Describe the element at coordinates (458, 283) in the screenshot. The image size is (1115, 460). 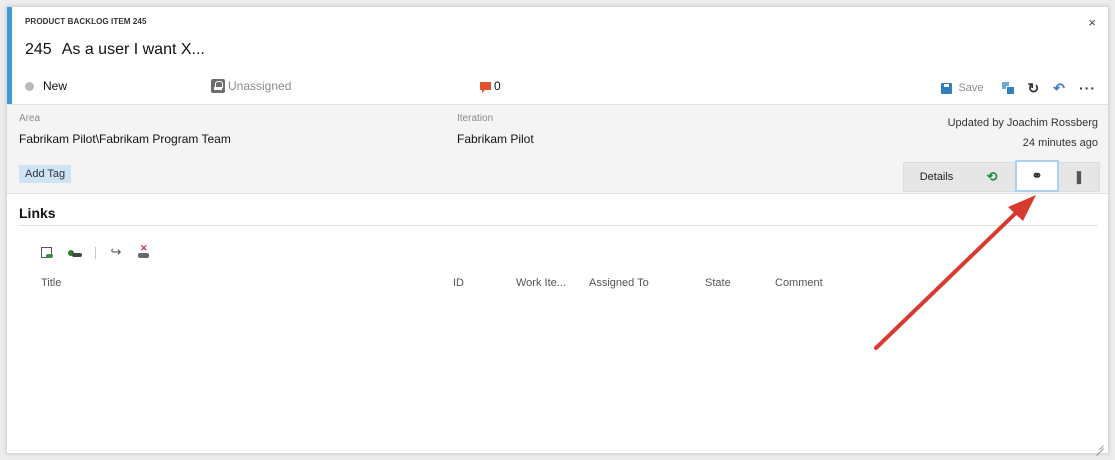
I see `column-id: ID` at that location.